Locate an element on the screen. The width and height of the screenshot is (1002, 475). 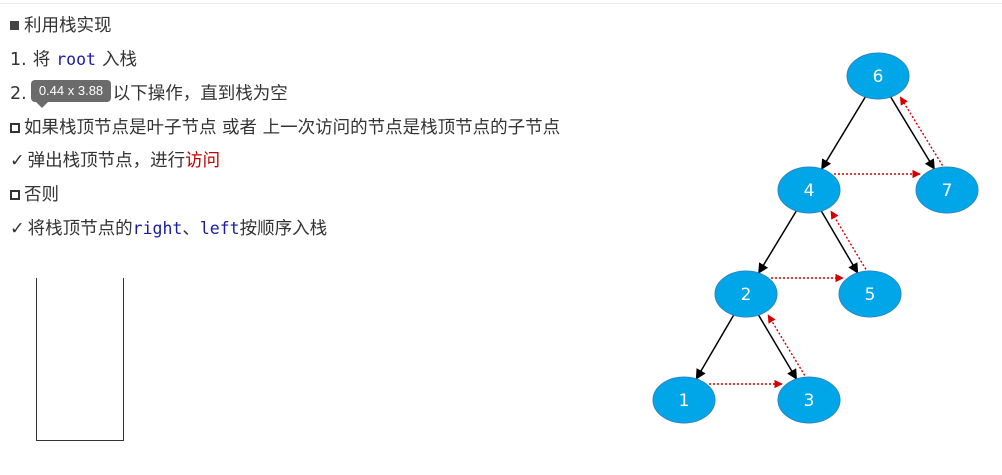
node-label: 3 is located at coordinates (809, 401).